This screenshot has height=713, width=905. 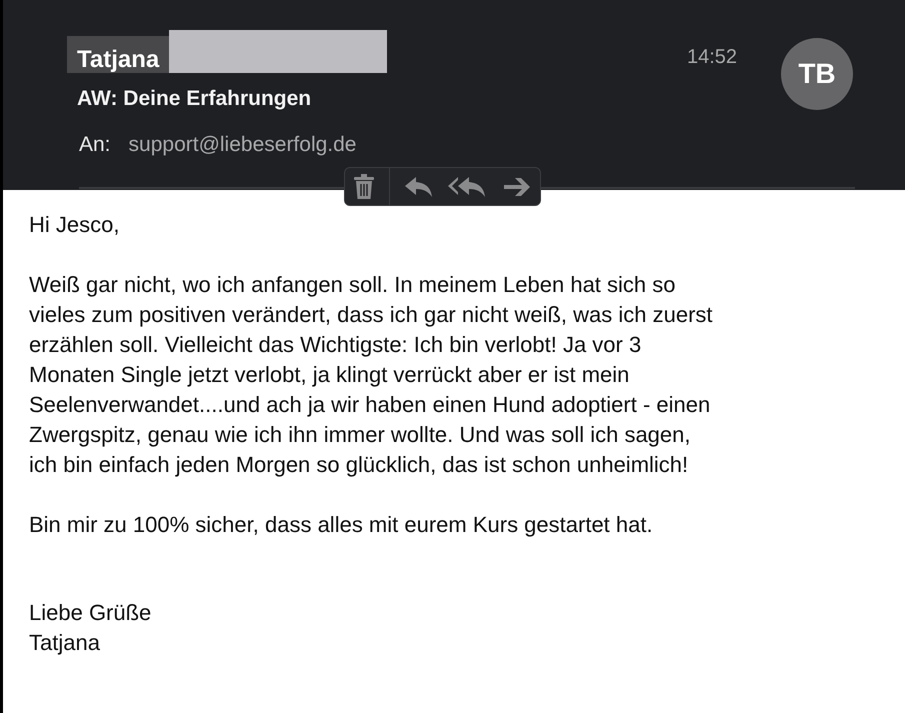 I want to click on body-paragraph: Hi Jesco,, so click(x=74, y=225).